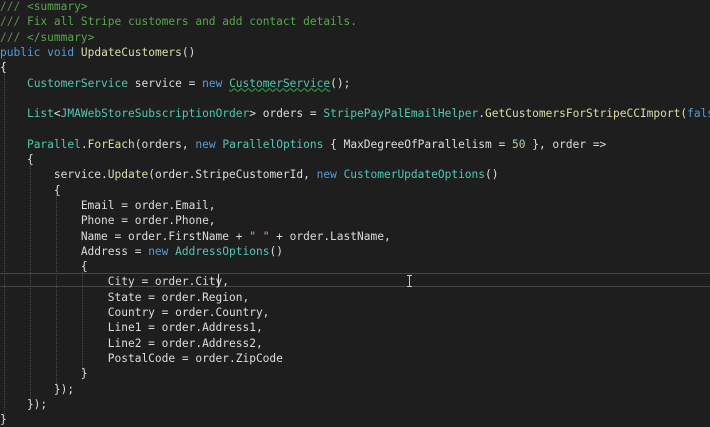 This screenshot has width=710, height=427. I want to click on code-line: PostalCode = order.ZipCode, so click(141, 358).